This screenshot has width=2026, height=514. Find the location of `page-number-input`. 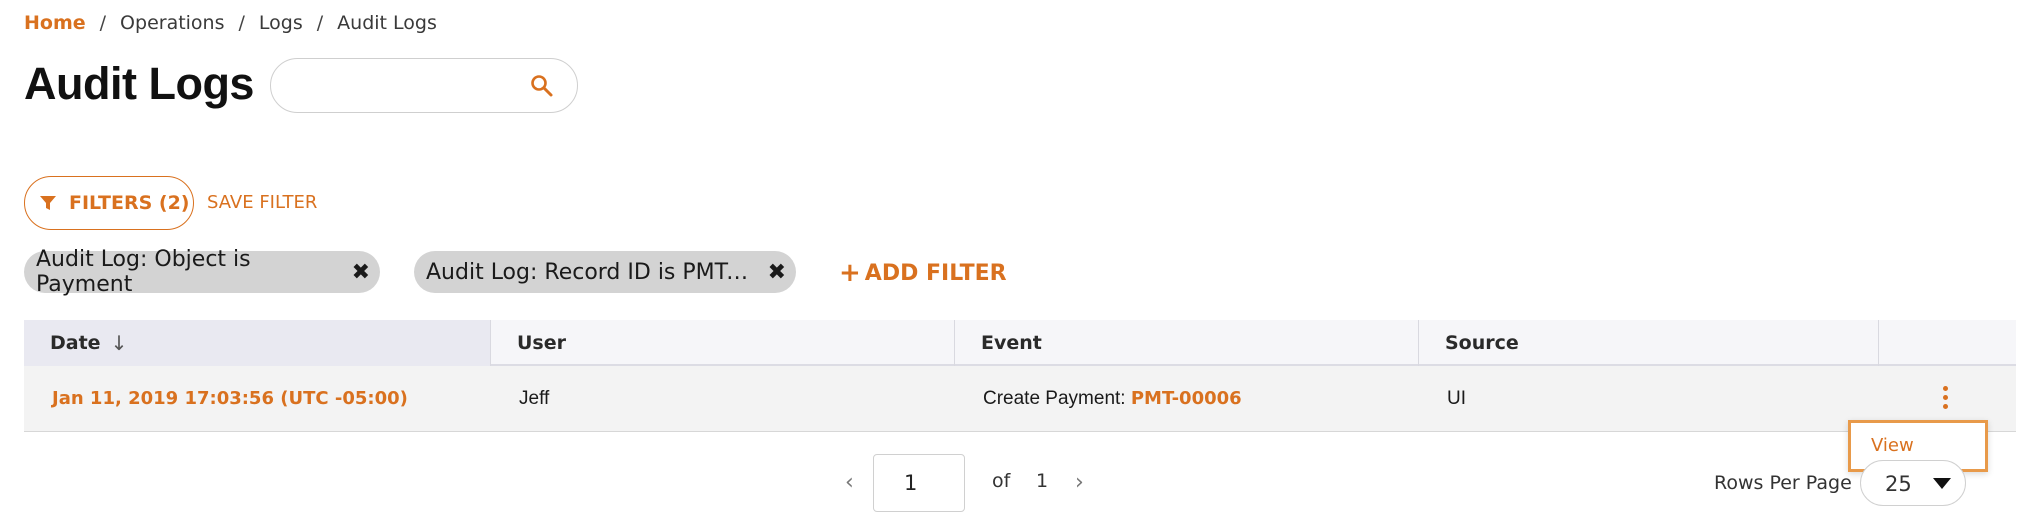

page-number-input is located at coordinates (919, 483).